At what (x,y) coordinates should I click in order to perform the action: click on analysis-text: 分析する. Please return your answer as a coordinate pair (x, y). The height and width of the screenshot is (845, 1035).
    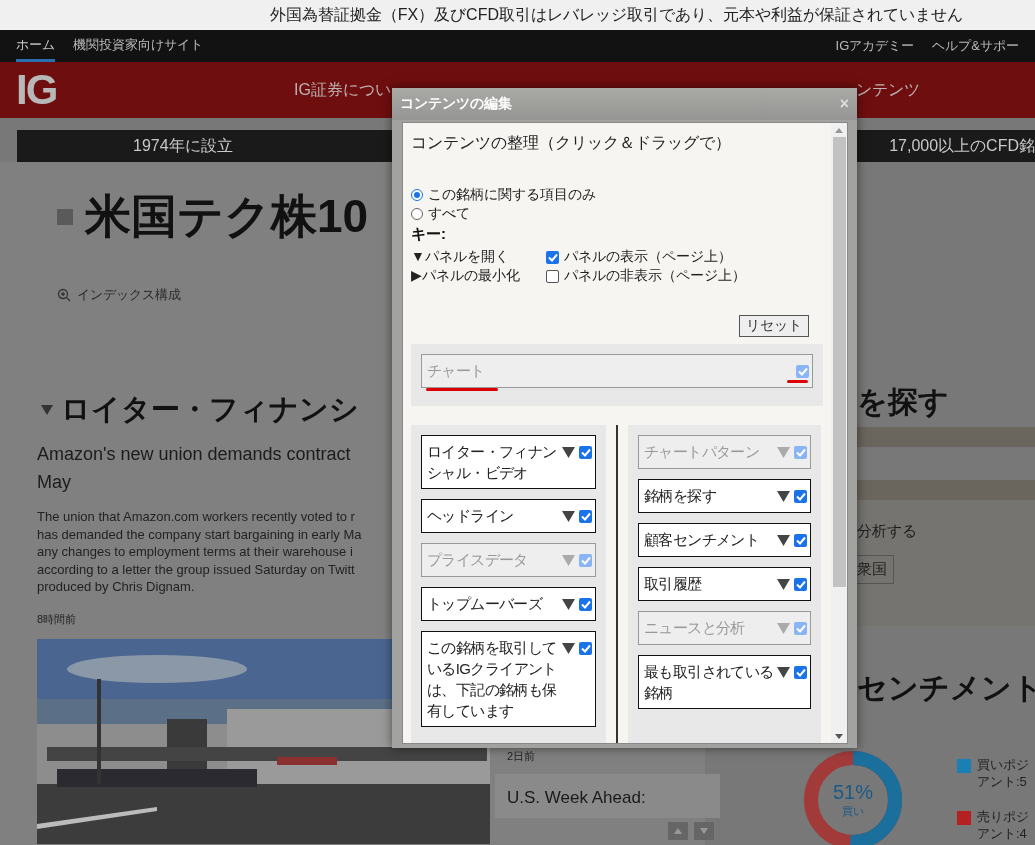
    Looking at the image, I should click on (887, 531).